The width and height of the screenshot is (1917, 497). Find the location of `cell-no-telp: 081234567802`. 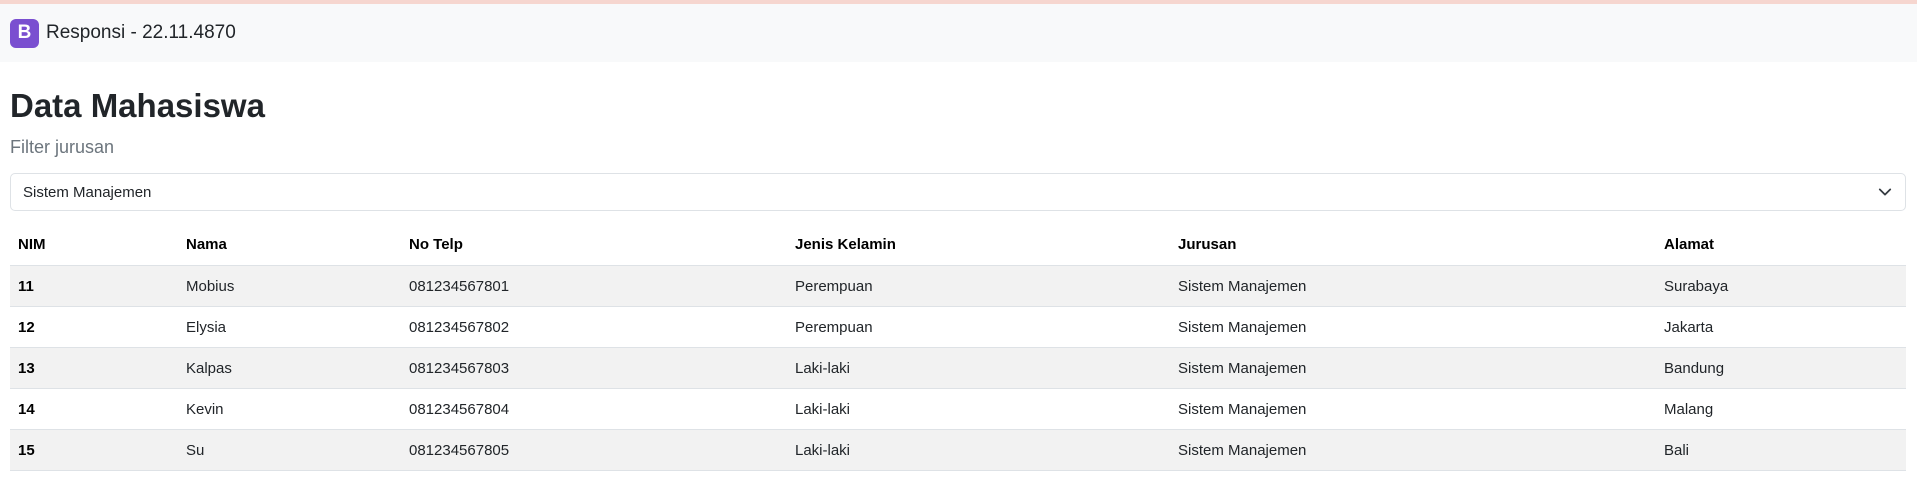

cell-no-telp: 081234567802 is located at coordinates (594, 327).